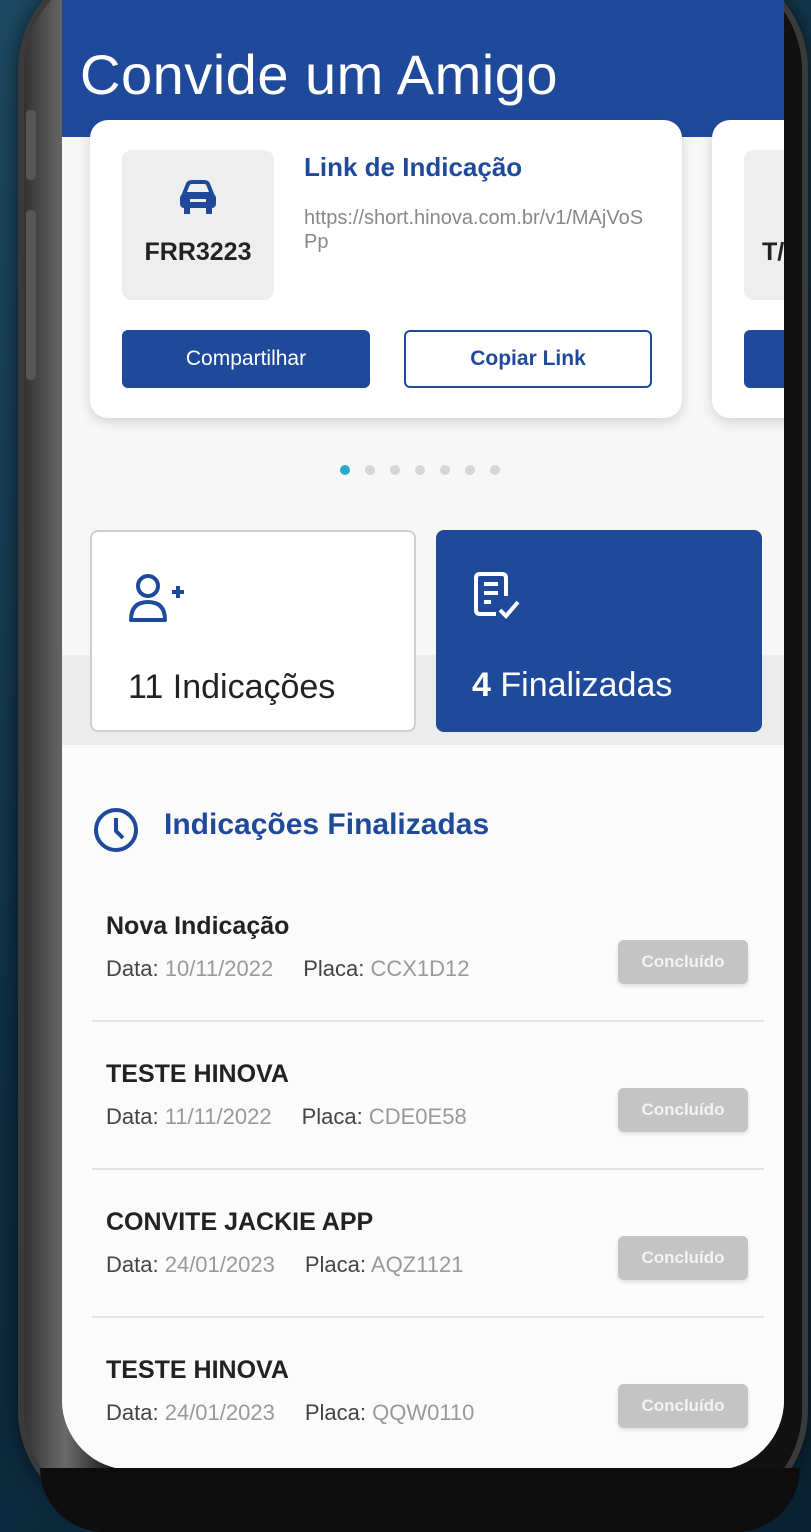  Describe the element at coordinates (198, 252) in the screenshot. I see `vehicle-plate: FRR3223` at that location.